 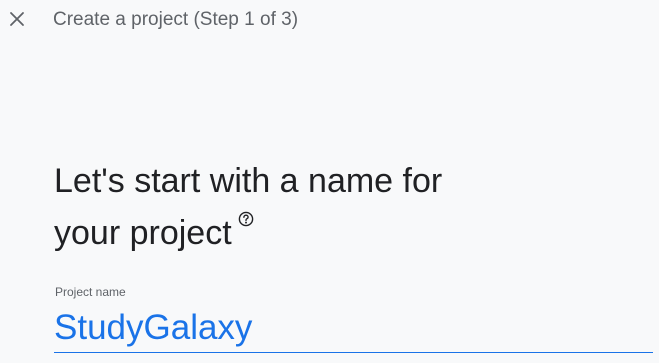 What do you see at coordinates (90, 292) in the screenshot?
I see `project-name-label: Project name` at bounding box center [90, 292].